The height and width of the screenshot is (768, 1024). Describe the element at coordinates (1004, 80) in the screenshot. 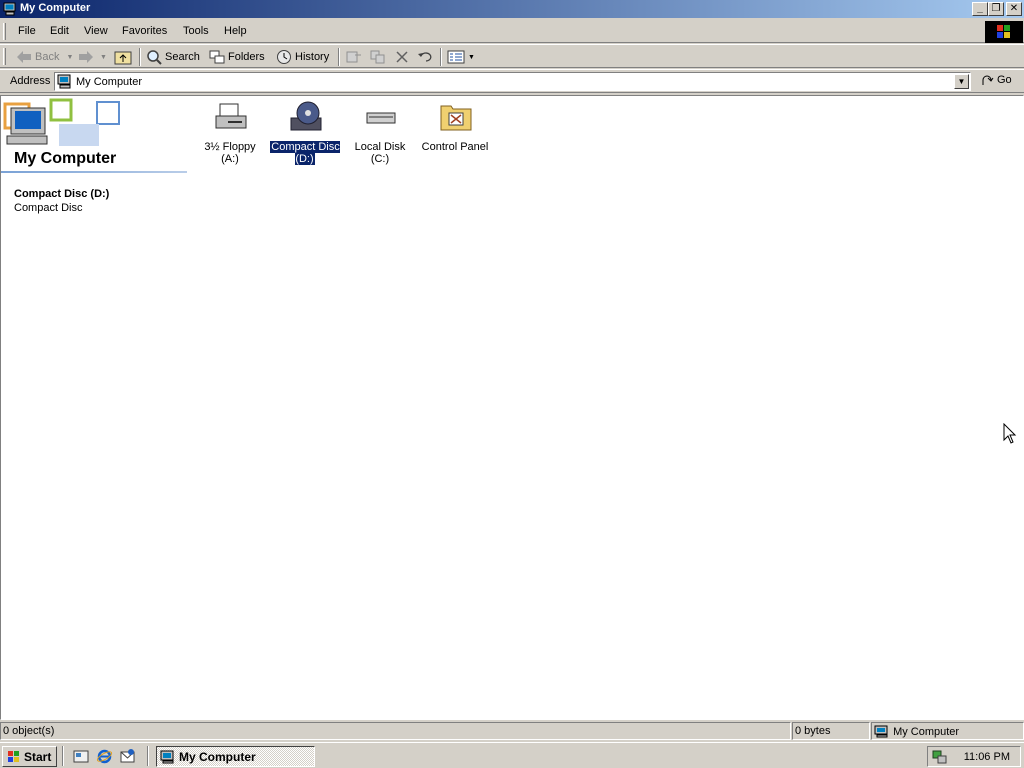

I see `go-label: Go` at that location.